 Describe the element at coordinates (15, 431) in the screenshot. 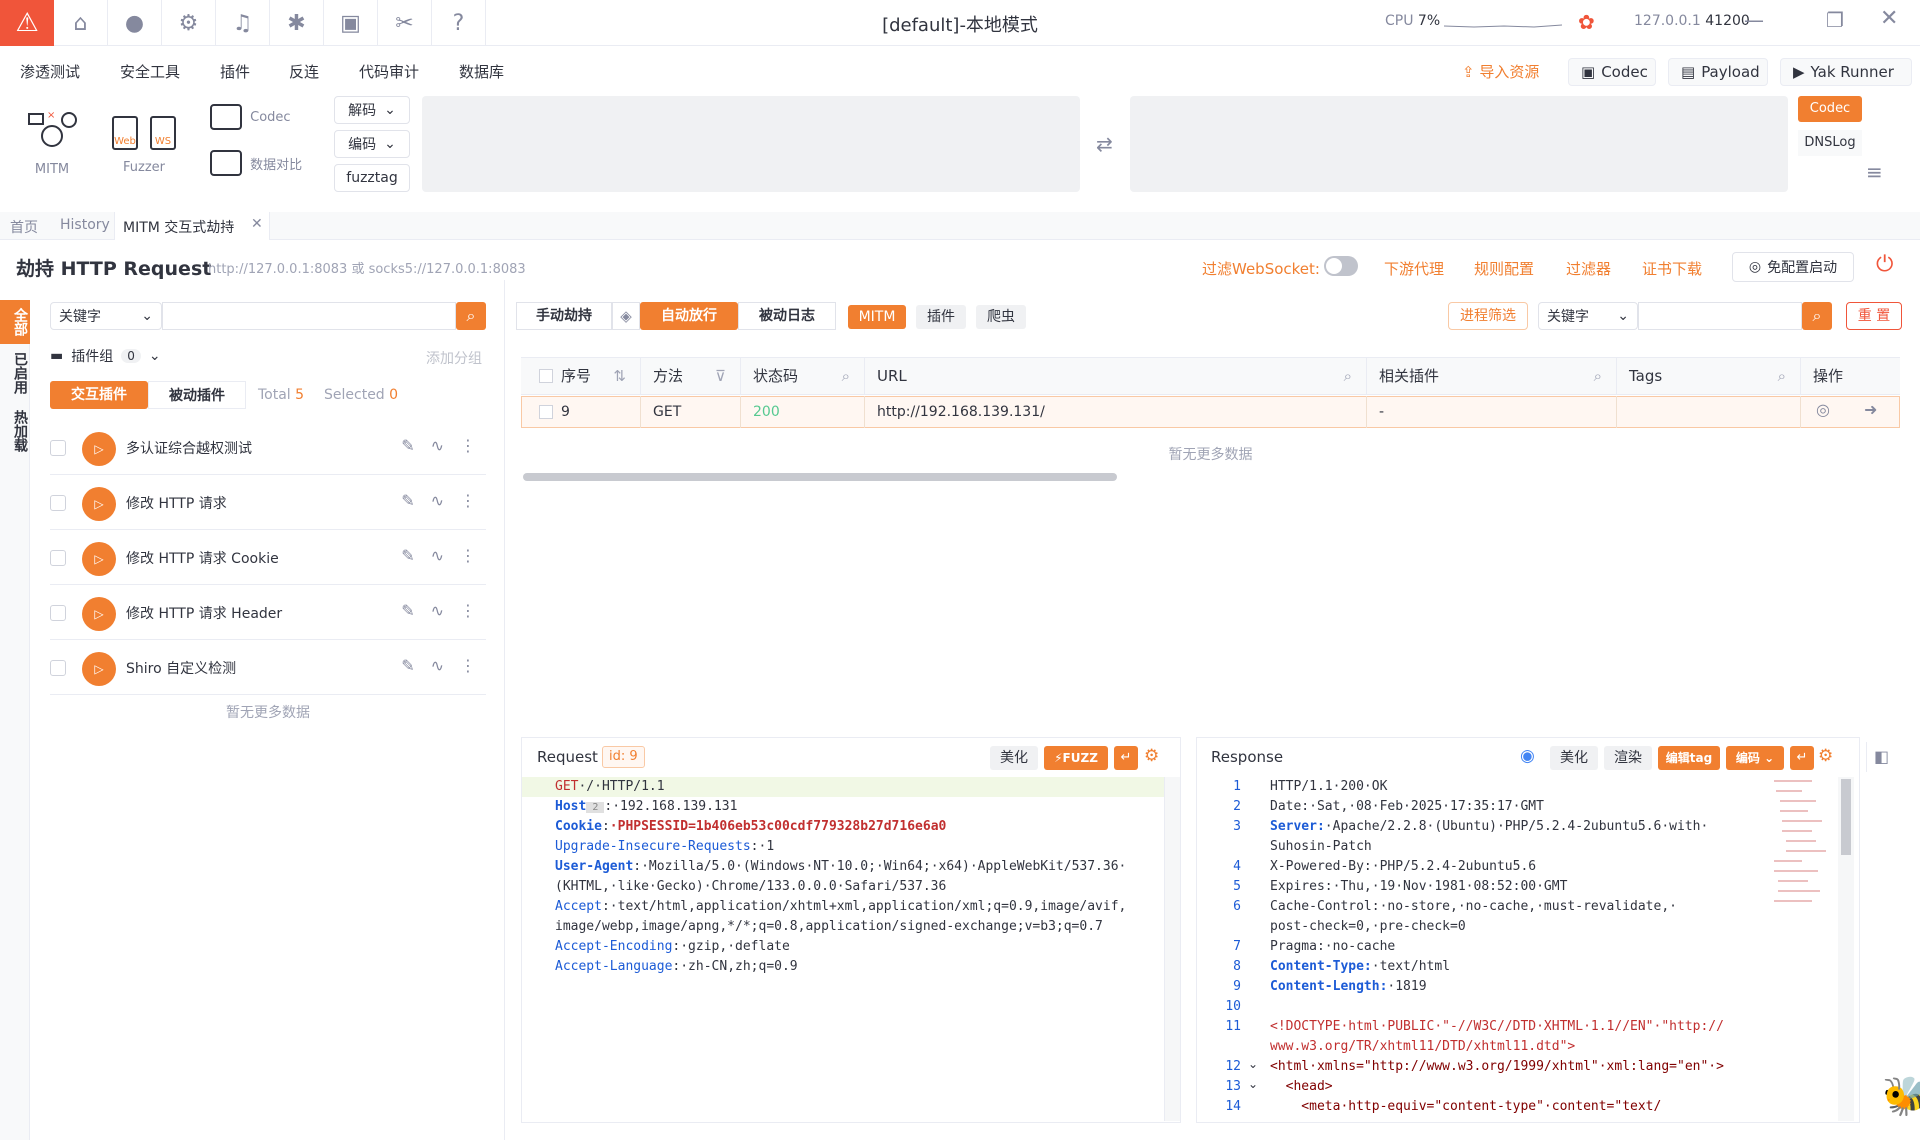

I see `sidebar-item-hot-reload: 热加载` at that location.